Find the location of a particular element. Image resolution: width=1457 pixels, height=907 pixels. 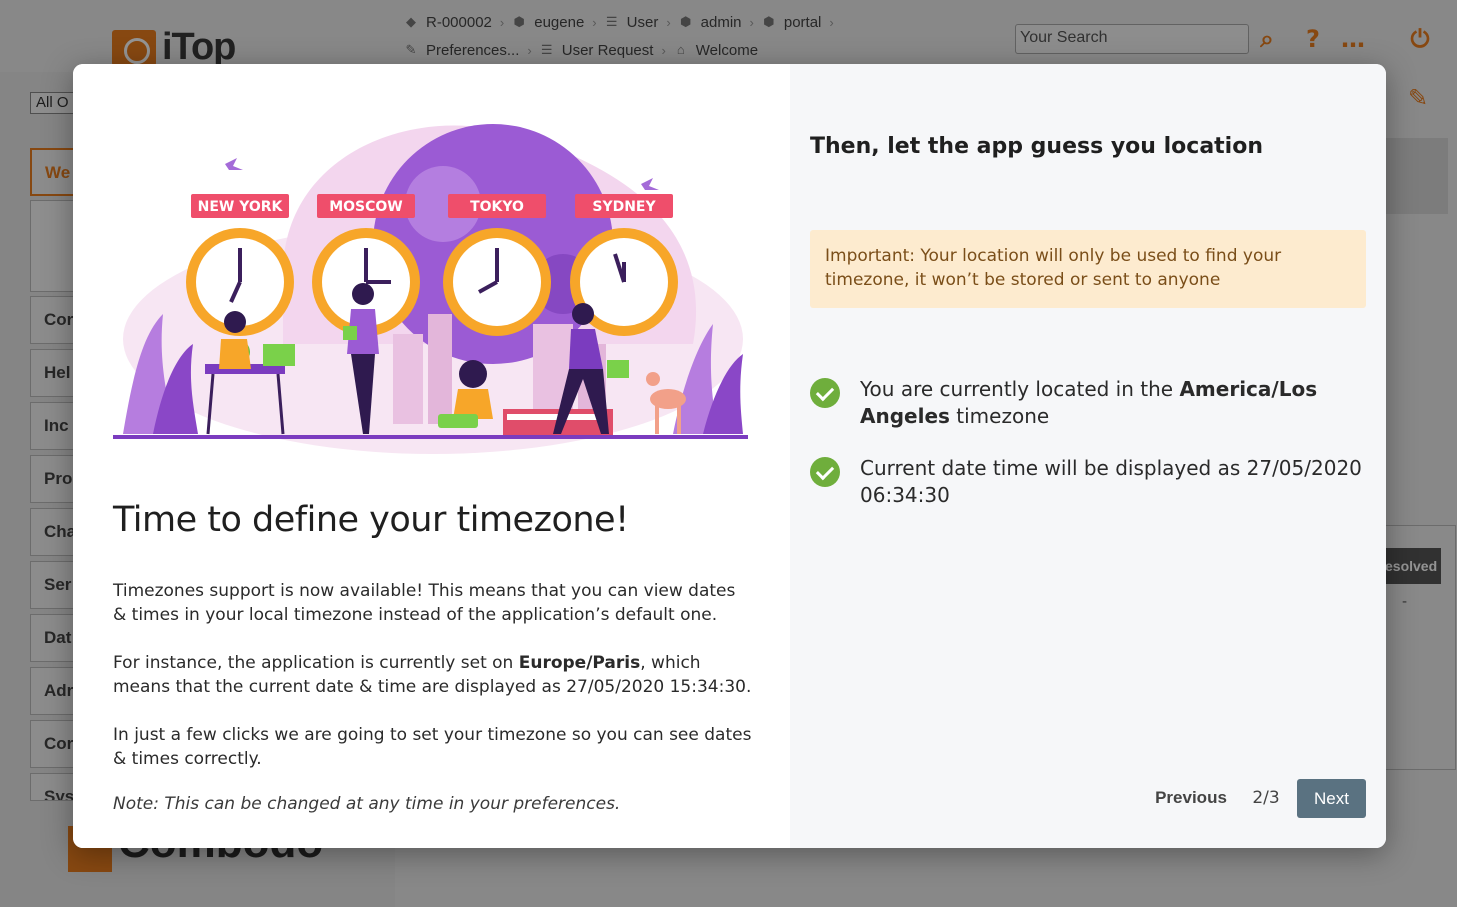

svg-text: MOSCOW is located at coordinates (366, 207).